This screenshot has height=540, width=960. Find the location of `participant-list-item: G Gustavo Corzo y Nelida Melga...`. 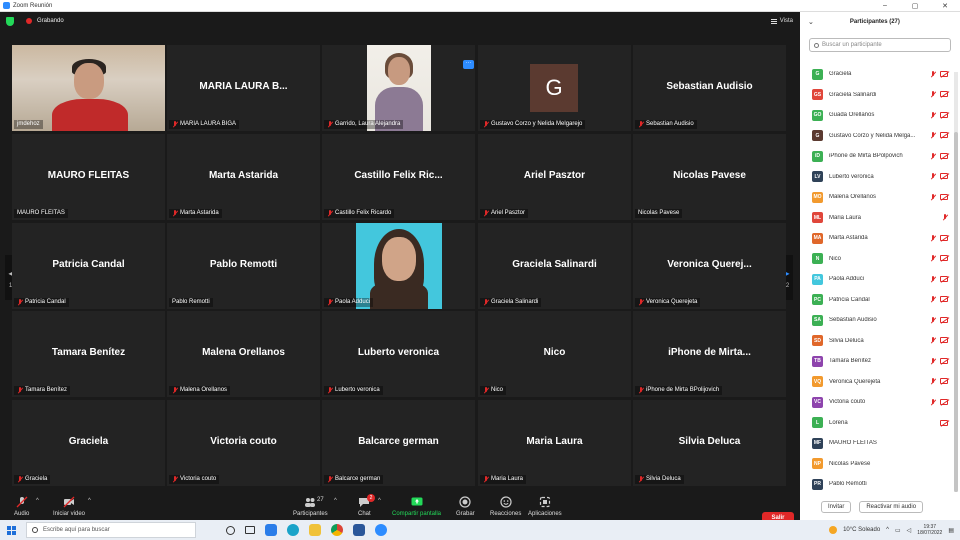

participant-list-item: G Gustavo Corzo y Nelida Melga... is located at coordinates (876, 136).